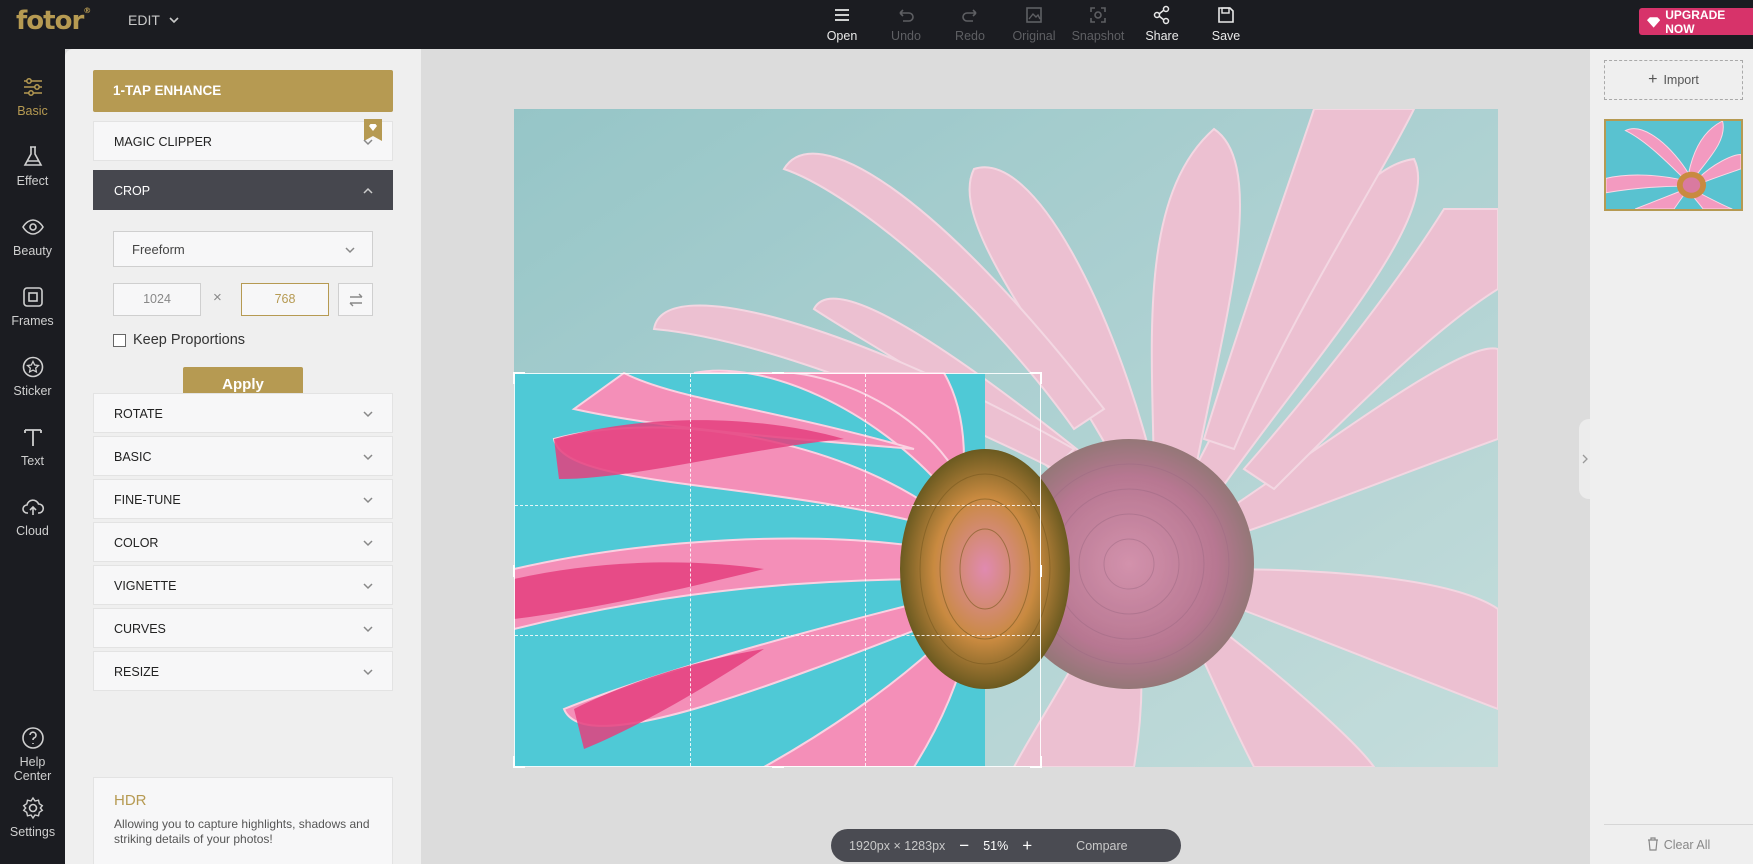 This screenshot has height=864, width=1753. I want to click on edit-menu: EDIT, so click(154, 20).